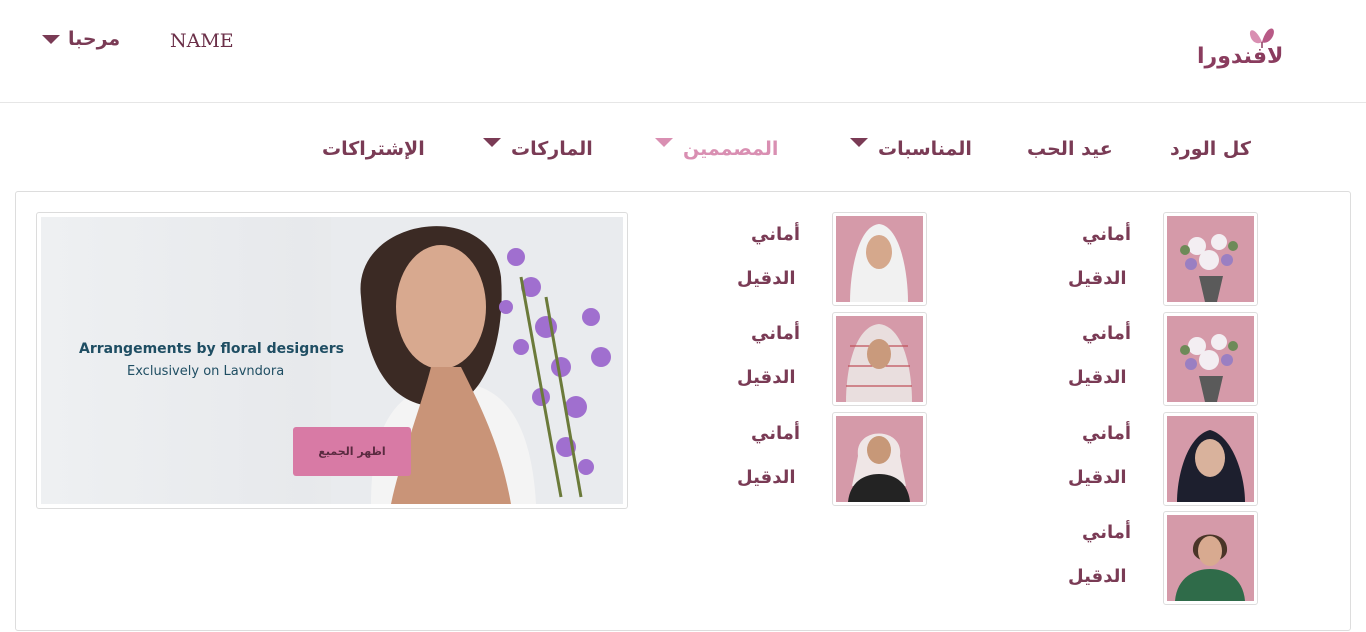 The height and width of the screenshot is (632, 1366). Describe the element at coordinates (1240, 56) in the screenshot. I see `logo-text: لافندورا` at that location.